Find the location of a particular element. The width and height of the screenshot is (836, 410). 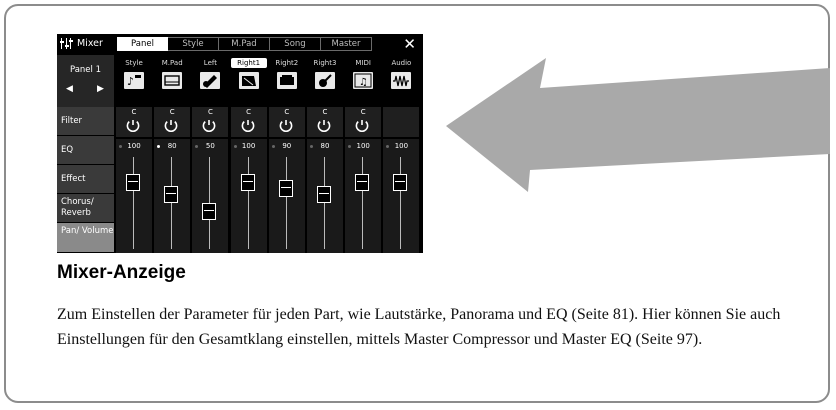

sidebar: Filter EQ Effect Chorus/ Reverb Pan/ Volume is located at coordinates (85, 180).